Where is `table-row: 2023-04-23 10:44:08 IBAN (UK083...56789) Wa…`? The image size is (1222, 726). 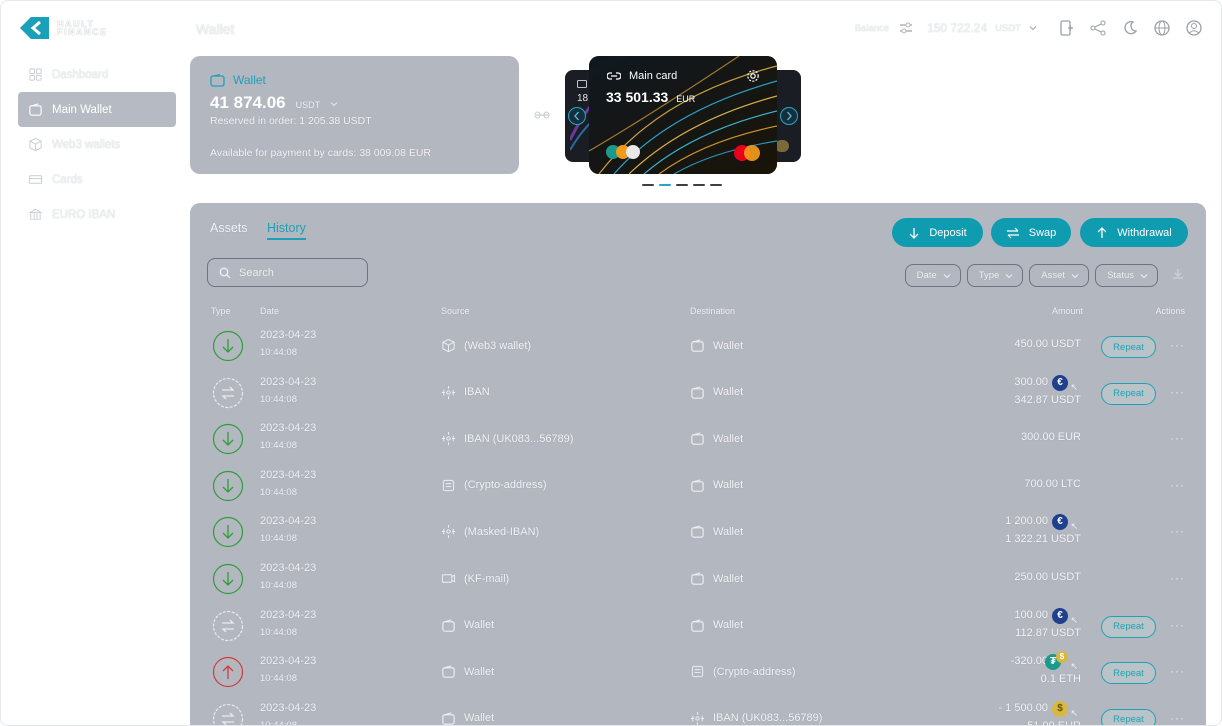
table-row: 2023-04-23 10:44:08 IBAN (UK083...56789) Wa… is located at coordinates (698, 439).